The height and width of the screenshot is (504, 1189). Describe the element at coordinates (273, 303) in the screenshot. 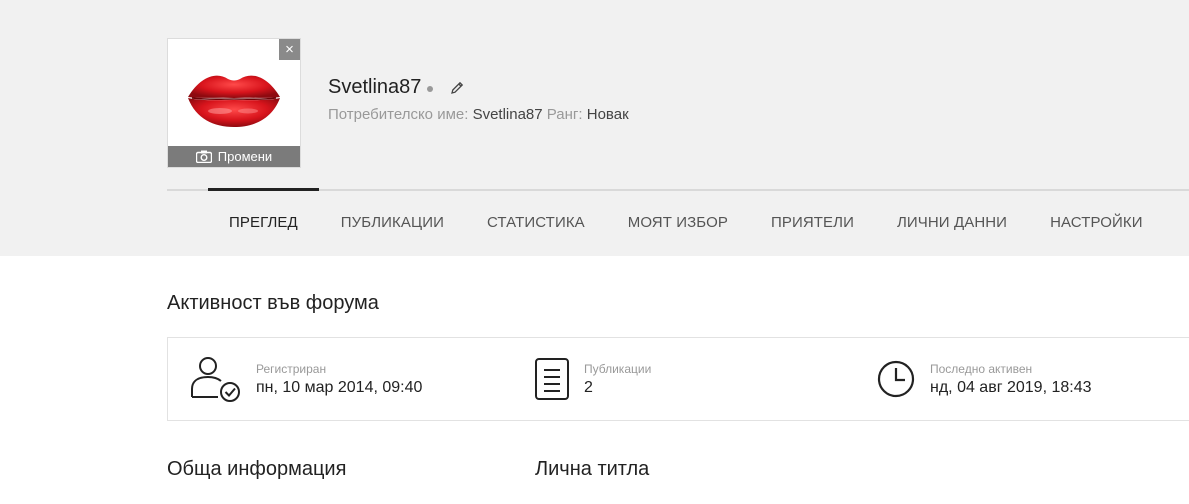

I see `activity-title: Активност във форума` at that location.